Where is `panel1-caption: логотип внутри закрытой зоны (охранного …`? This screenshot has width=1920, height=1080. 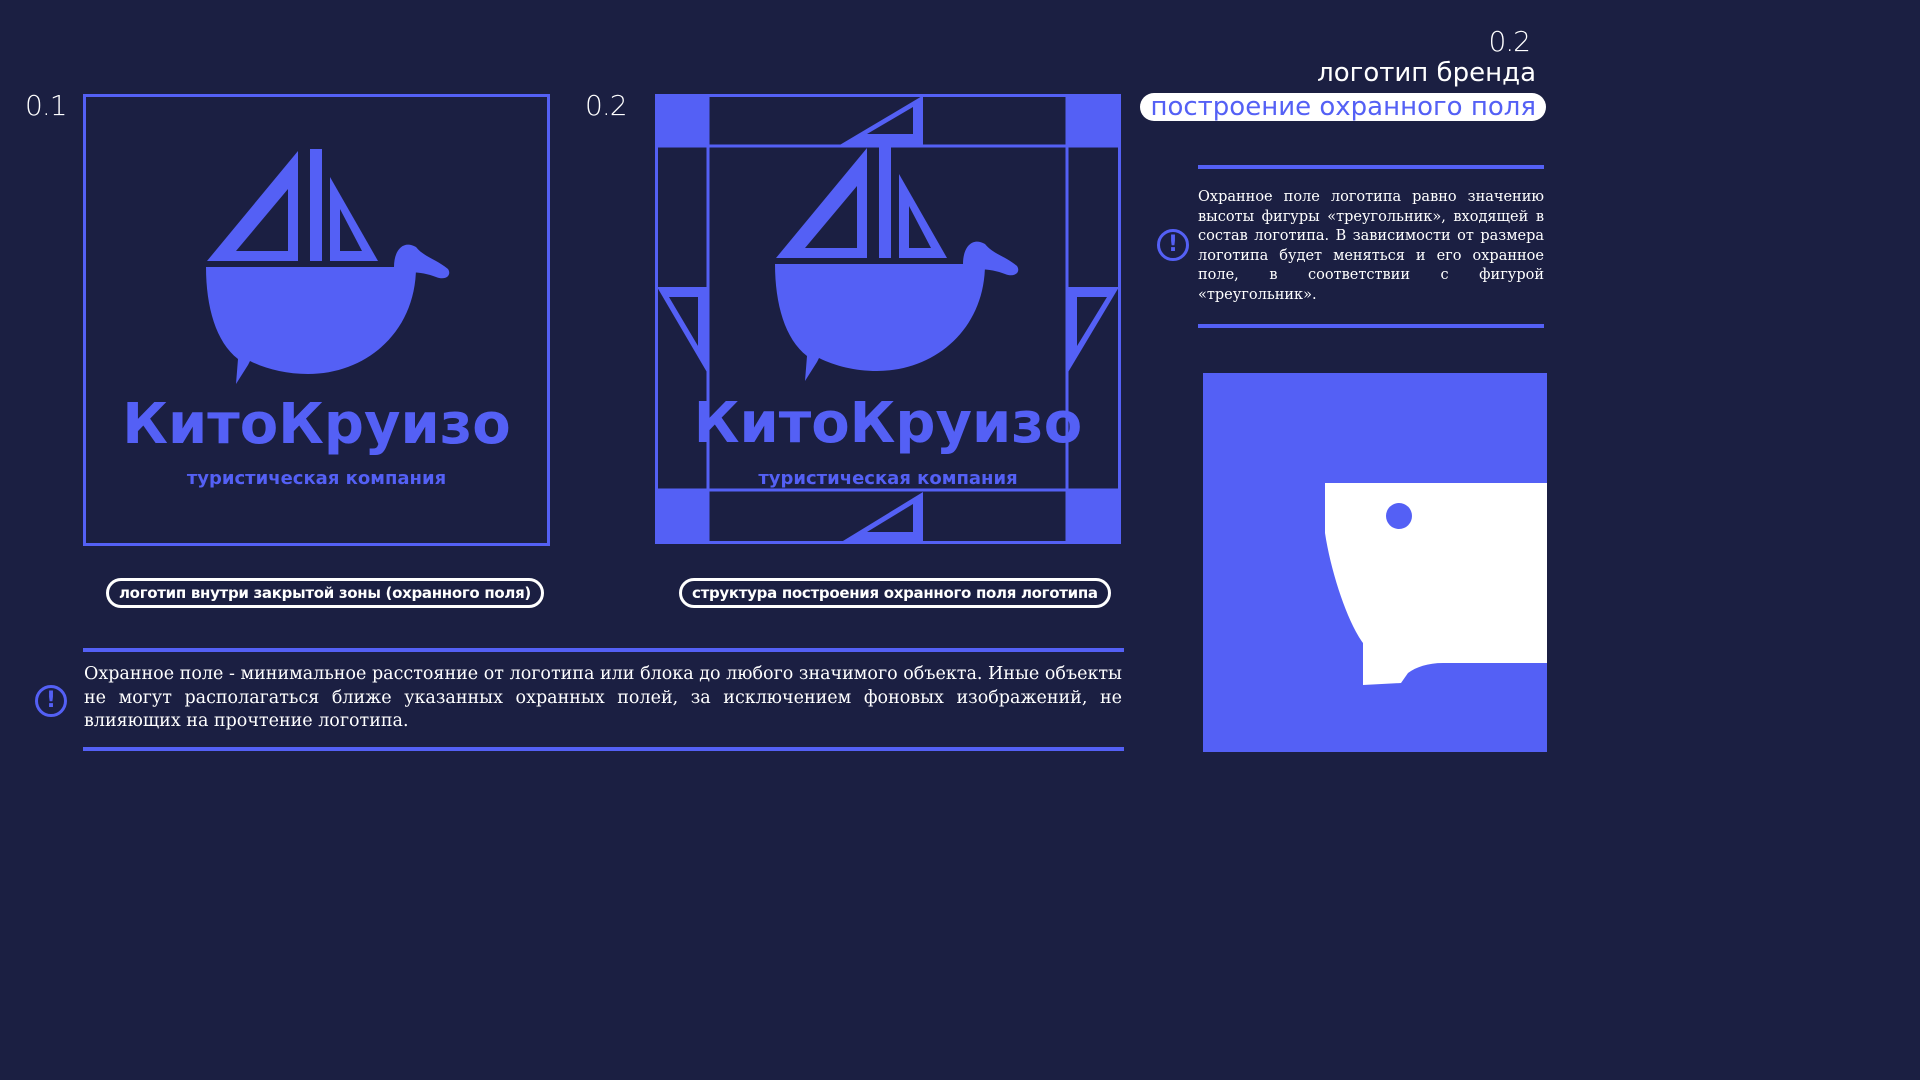 panel1-caption: логотип внутри закрытой зоны (охранного … is located at coordinates (325, 593).